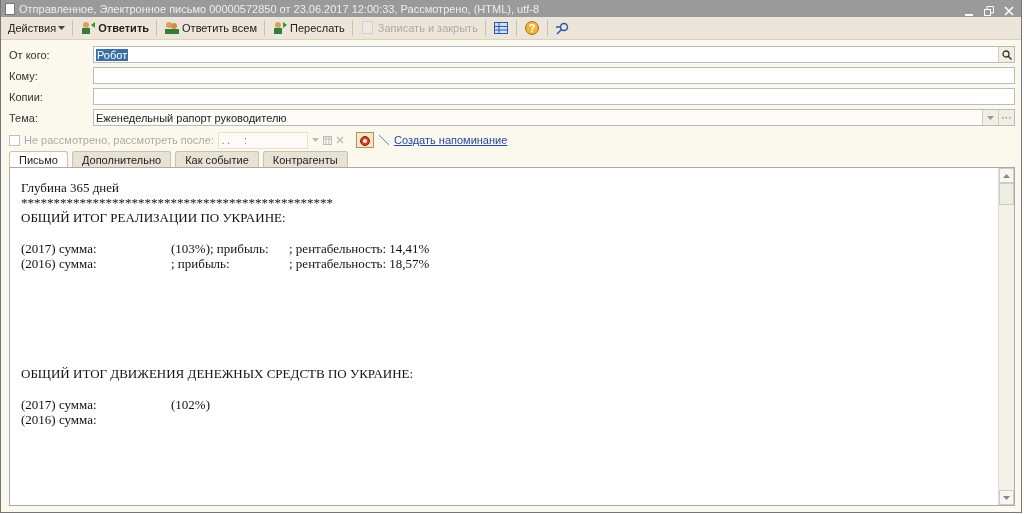 This screenshot has height=514, width=1024. What do you see at coordinates (177, 202) in the screenshot?
I see `body-text: ************************************************` at bounding box center [177, 202].